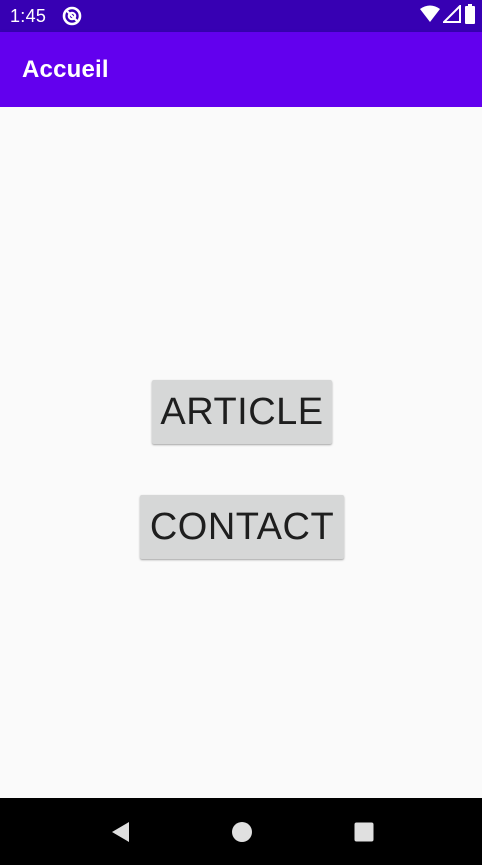 The width and height of the screenshot is (482, 865). I want to click on status-bar: 1:45, so click(241, 16).